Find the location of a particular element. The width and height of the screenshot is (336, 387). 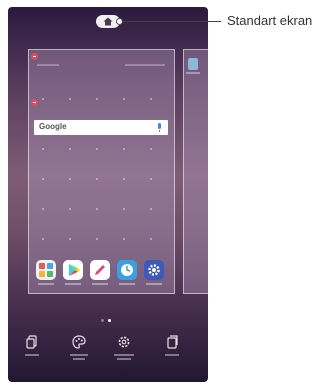

app-trays-button is located at coordinates (172, 345).